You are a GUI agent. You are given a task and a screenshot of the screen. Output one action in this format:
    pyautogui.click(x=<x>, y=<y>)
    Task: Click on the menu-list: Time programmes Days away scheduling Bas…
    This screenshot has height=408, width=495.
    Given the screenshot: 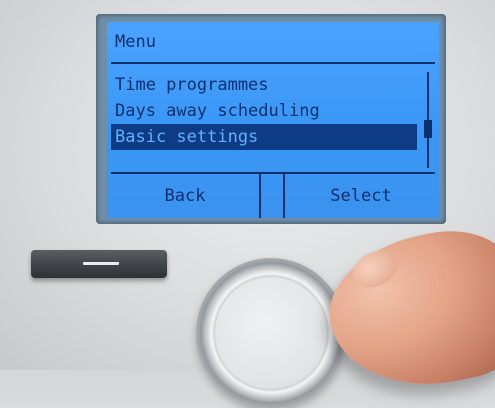 What is the action you would take?
    pyautogui.click(x=264, y=121)
    